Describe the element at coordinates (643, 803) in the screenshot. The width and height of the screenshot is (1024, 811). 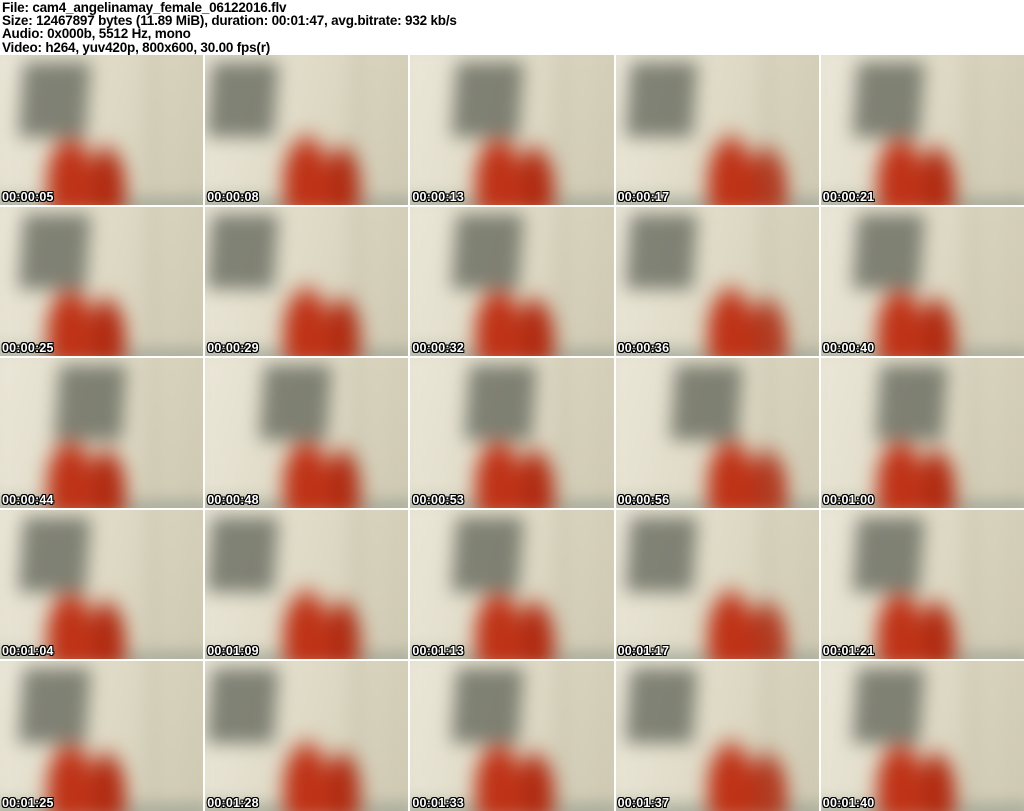
I see `timestamp-label: 00:01:37` at that location.